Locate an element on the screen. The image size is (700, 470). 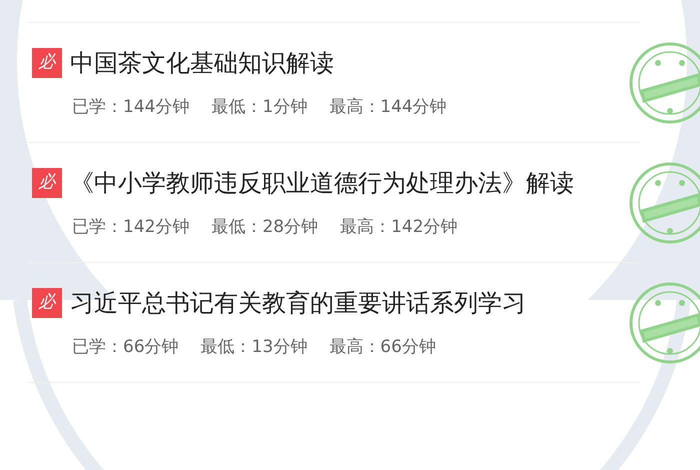
studied-time: 已学：142分钟 is located at coordinates (131, 227).